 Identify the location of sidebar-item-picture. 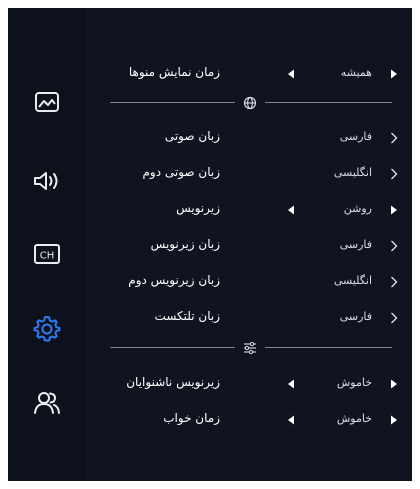
(47, 102).